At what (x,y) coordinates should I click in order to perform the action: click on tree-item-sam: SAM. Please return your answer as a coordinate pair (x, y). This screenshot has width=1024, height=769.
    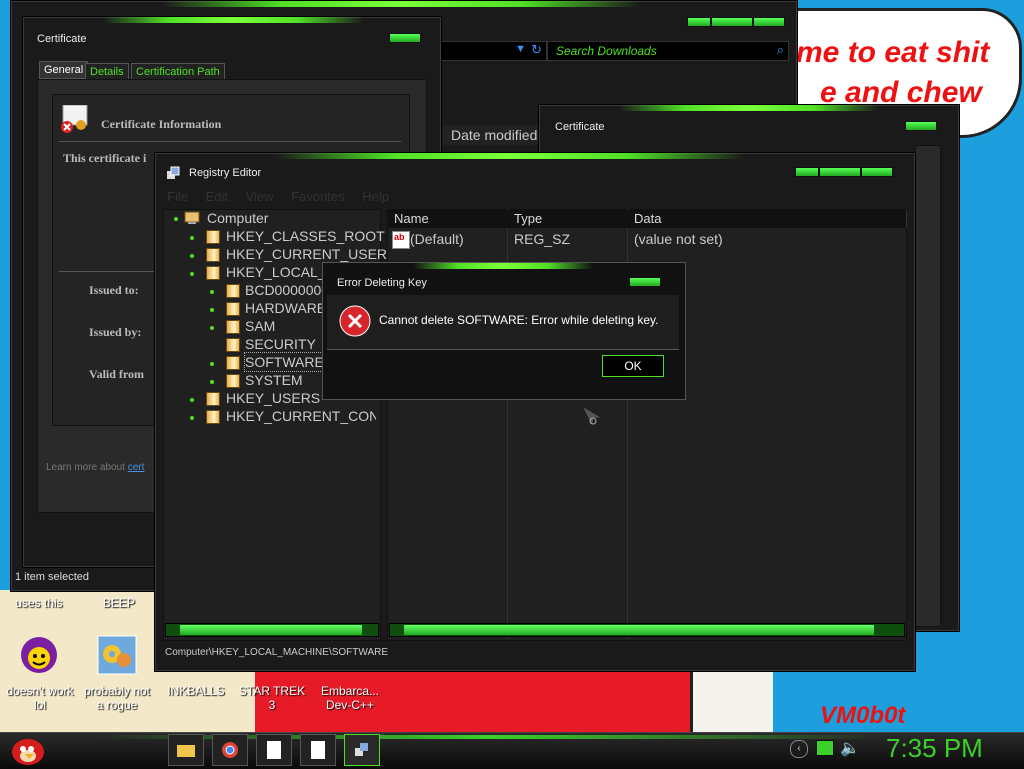
    Looking at the image, I should click on (260, 326).